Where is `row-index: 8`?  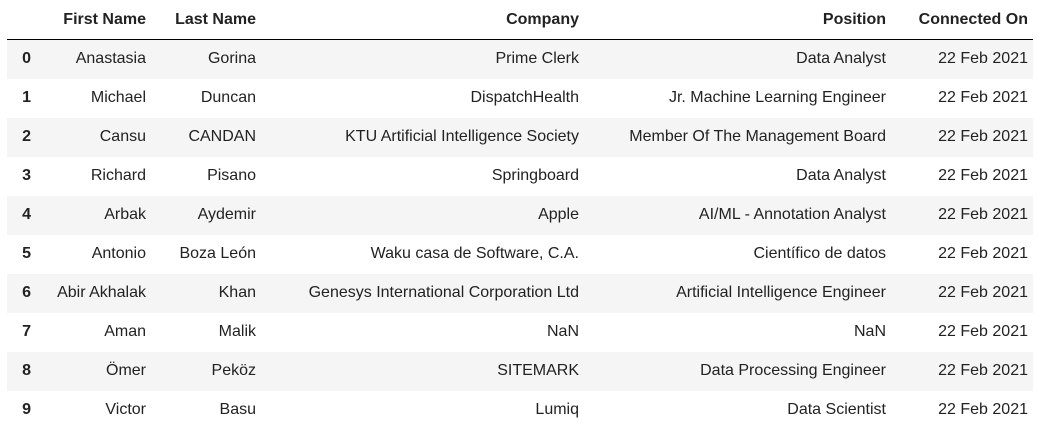 row-index: 8 is located at coordinates (26, 370).